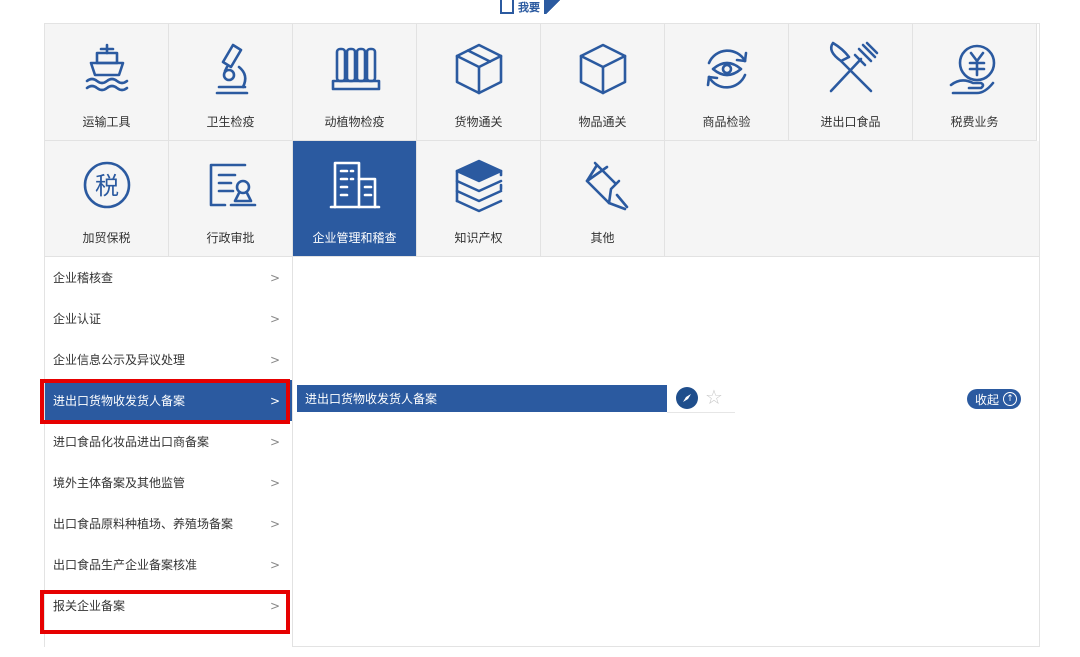  What do you see at coordinates (107, 69) in the screenshot?
I see `ship-icon` at bounding box center [107, 69].